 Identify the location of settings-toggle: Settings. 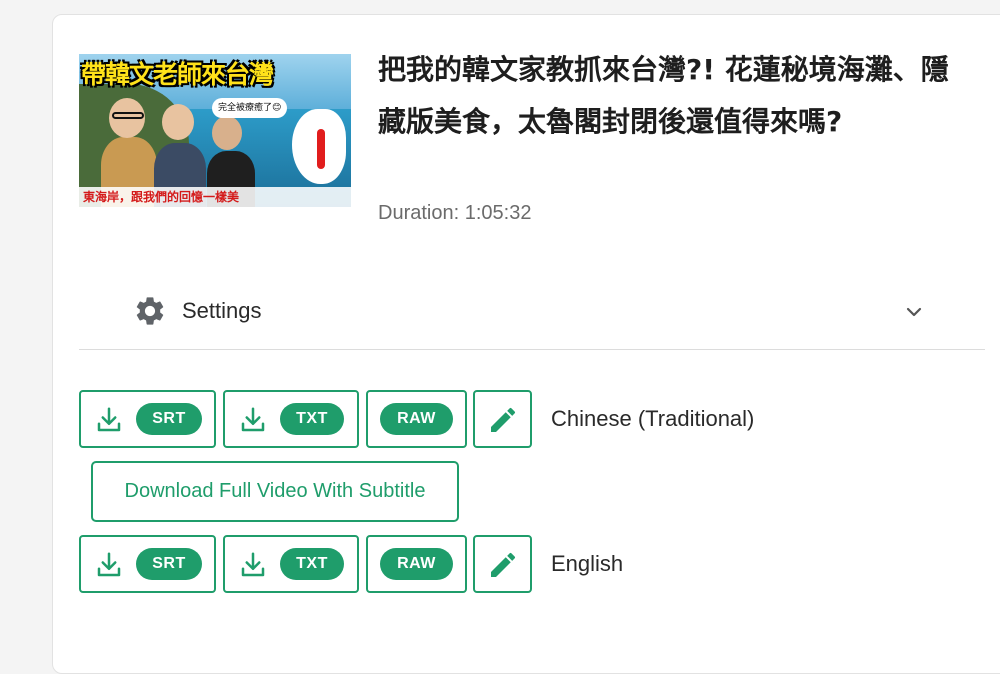
(532, 316).